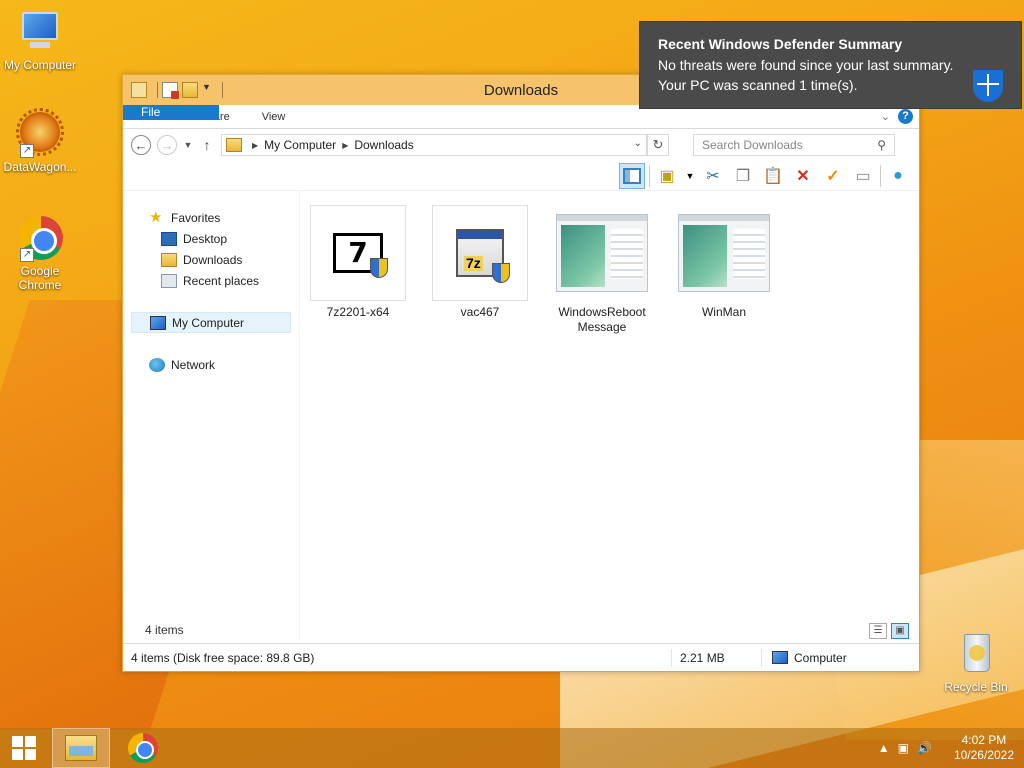  What do you see at coordinates (157, 364) in the screenshot?
I see `network-icon` at bounding box center [157, 364].